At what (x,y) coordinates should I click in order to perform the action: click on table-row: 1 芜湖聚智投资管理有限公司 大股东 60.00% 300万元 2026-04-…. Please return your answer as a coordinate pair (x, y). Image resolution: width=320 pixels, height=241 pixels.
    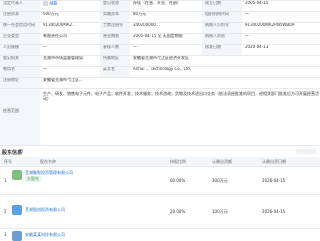
    Looking at the image, I should click on (160, 180).